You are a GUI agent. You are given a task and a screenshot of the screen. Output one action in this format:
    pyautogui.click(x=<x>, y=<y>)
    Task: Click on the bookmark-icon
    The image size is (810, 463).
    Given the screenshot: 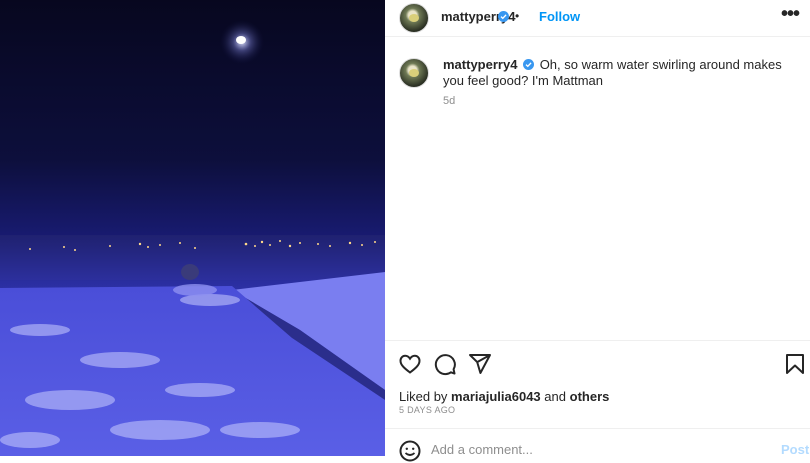 What is the action you would take?
    pyautogui.click(x=795, y=364)
    